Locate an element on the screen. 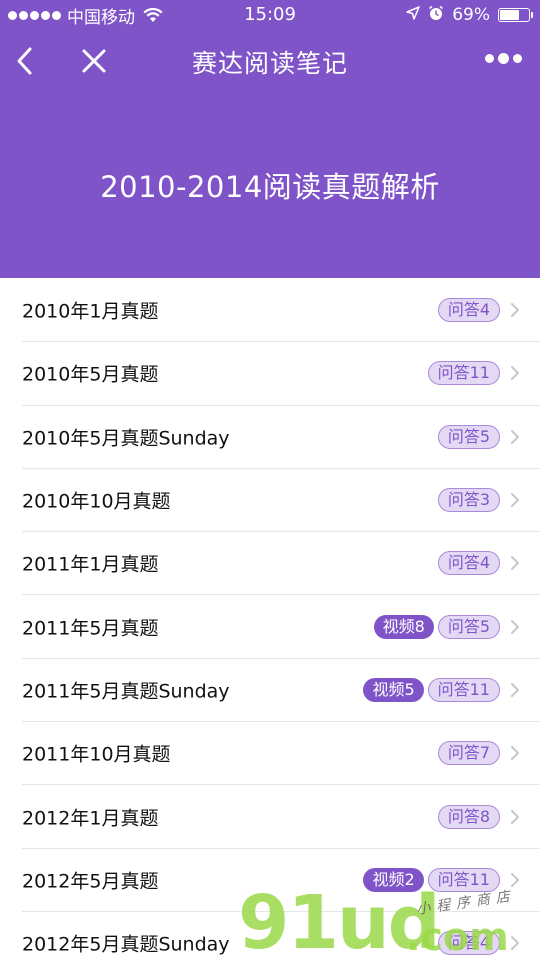 This screenshot has height=960, width=540. list-item-label: 2012年5月真题 is located at coordinates (90, 881).